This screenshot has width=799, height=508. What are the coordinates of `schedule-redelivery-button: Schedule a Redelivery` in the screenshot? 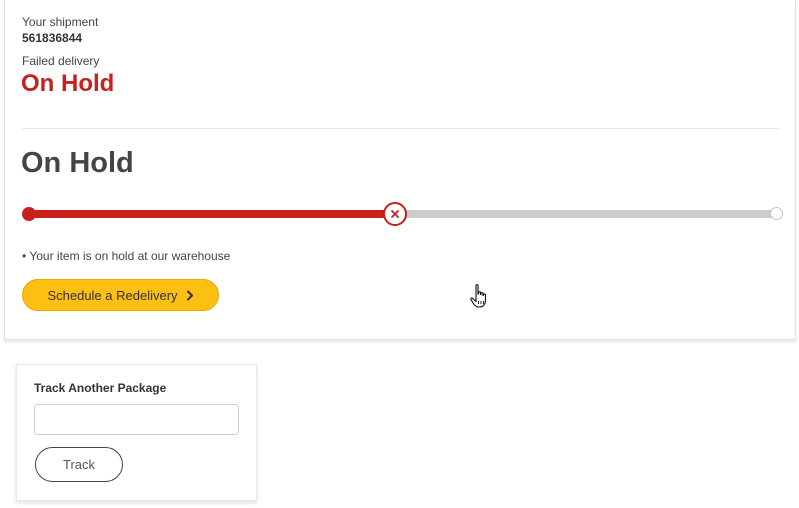 It's located at (120, 295).